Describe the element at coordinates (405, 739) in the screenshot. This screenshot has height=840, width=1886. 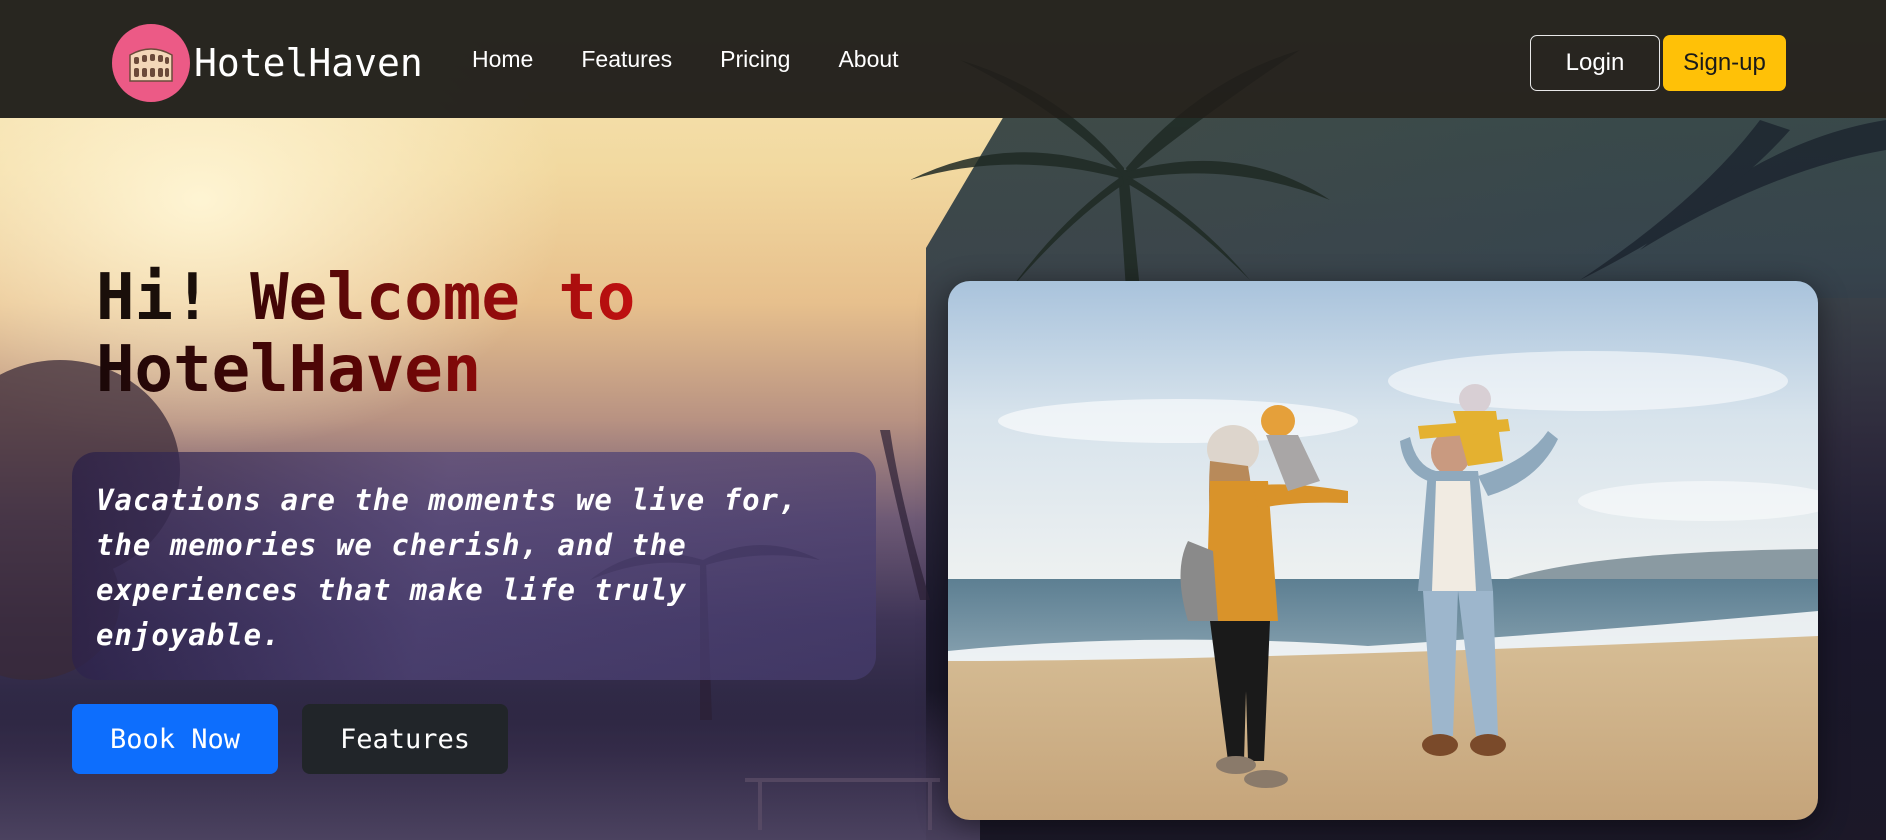
I see `features-button: Features` at that location.